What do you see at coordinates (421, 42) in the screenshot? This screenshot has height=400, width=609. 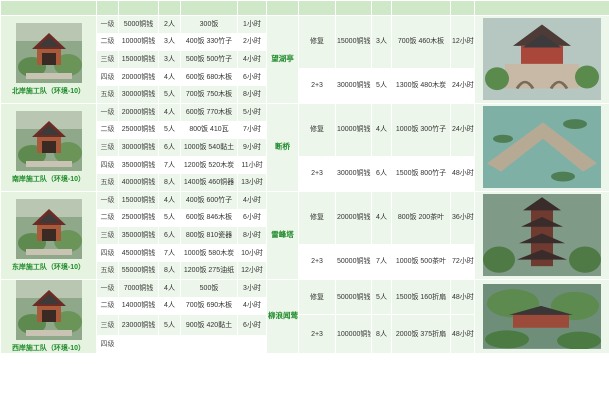 I see `upgrade-material-cell: 700饭 460木板` at bounding box center [421, 42].